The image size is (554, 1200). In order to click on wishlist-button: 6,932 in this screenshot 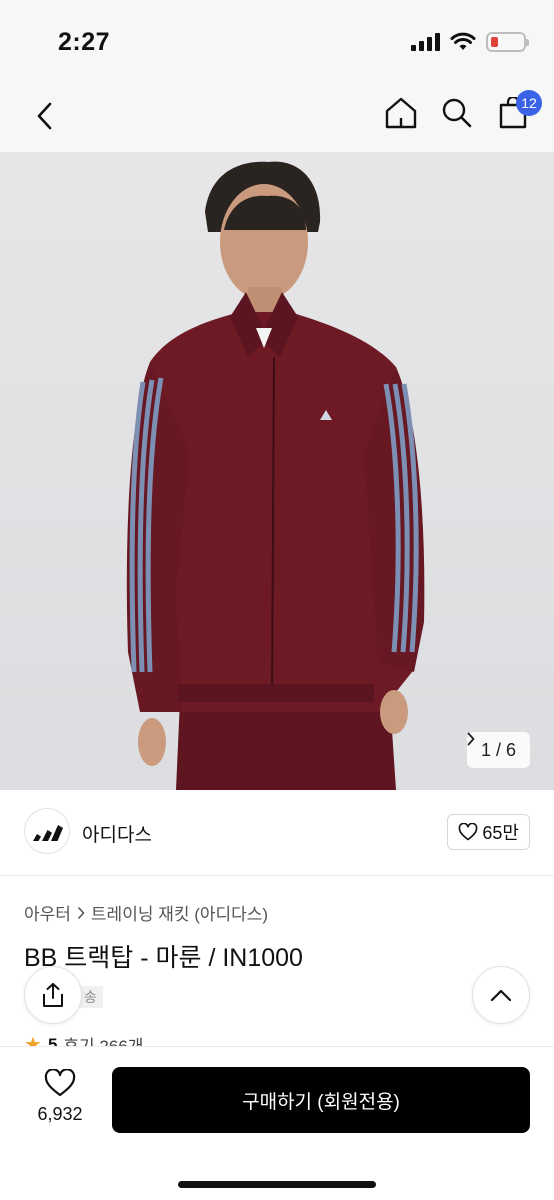, I will do `click(60, 1096)`.